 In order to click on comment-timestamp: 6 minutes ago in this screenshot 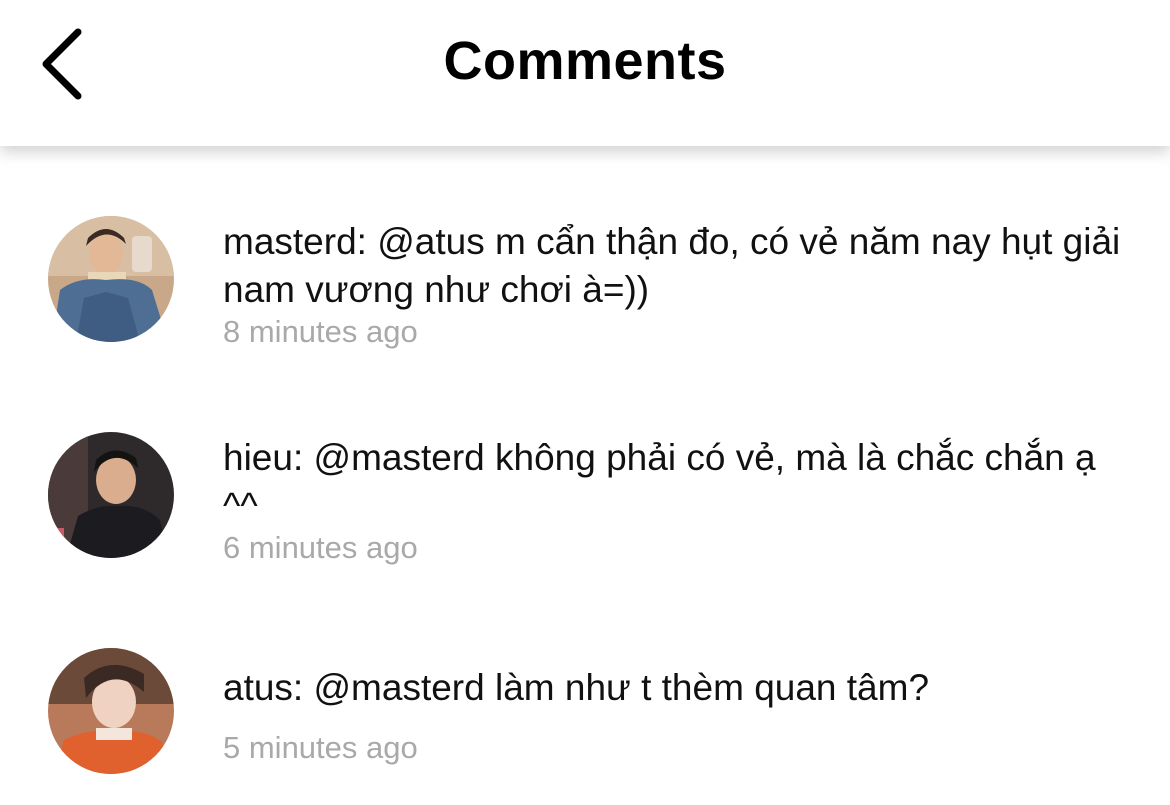, I will do `click(320, 547)`.